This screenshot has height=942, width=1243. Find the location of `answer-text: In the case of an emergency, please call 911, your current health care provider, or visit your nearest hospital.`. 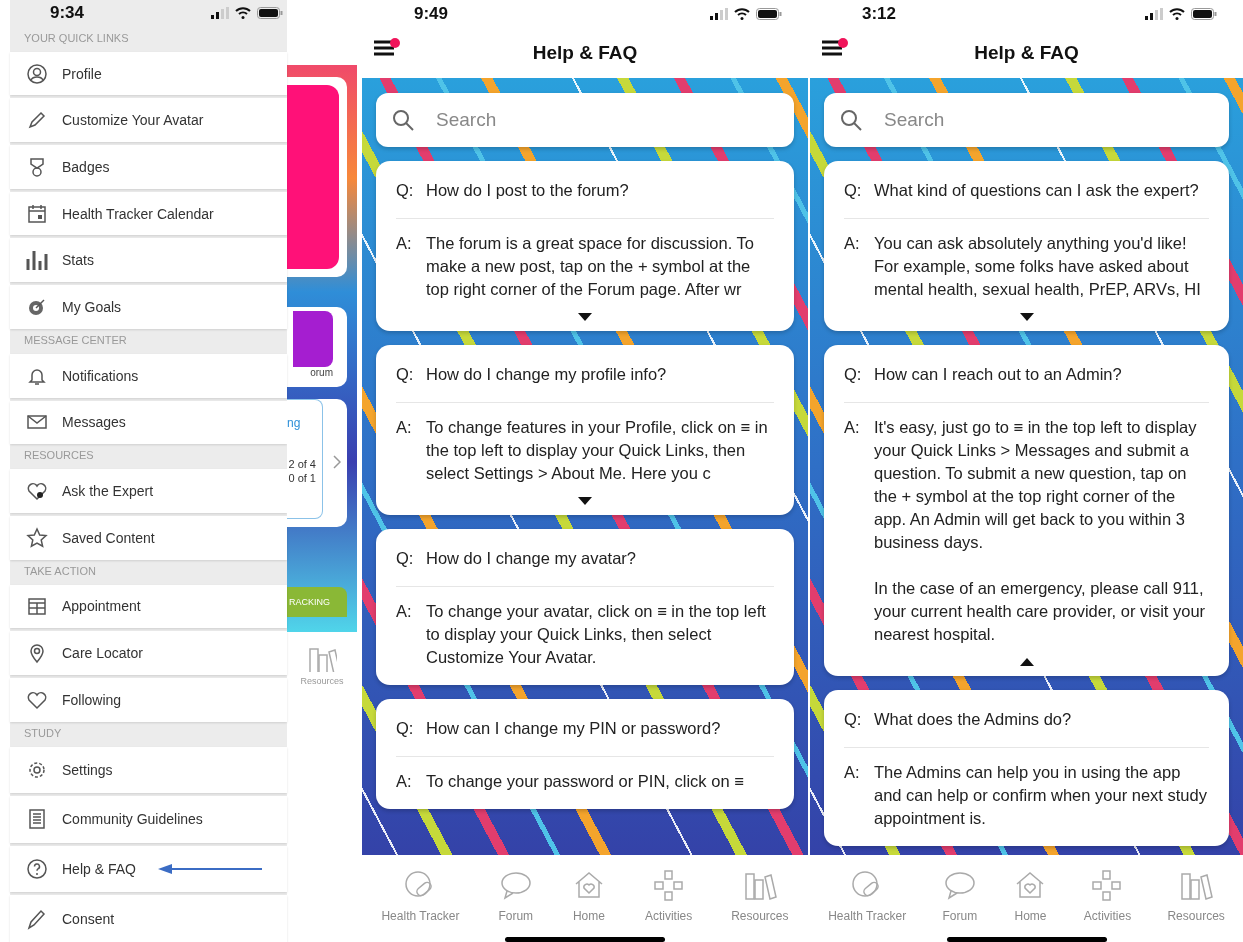

answer-text: In the case of an emergency, please call 911, your current health care provider, or visit your nearest hospital. is located at coordinates (1040, 611).